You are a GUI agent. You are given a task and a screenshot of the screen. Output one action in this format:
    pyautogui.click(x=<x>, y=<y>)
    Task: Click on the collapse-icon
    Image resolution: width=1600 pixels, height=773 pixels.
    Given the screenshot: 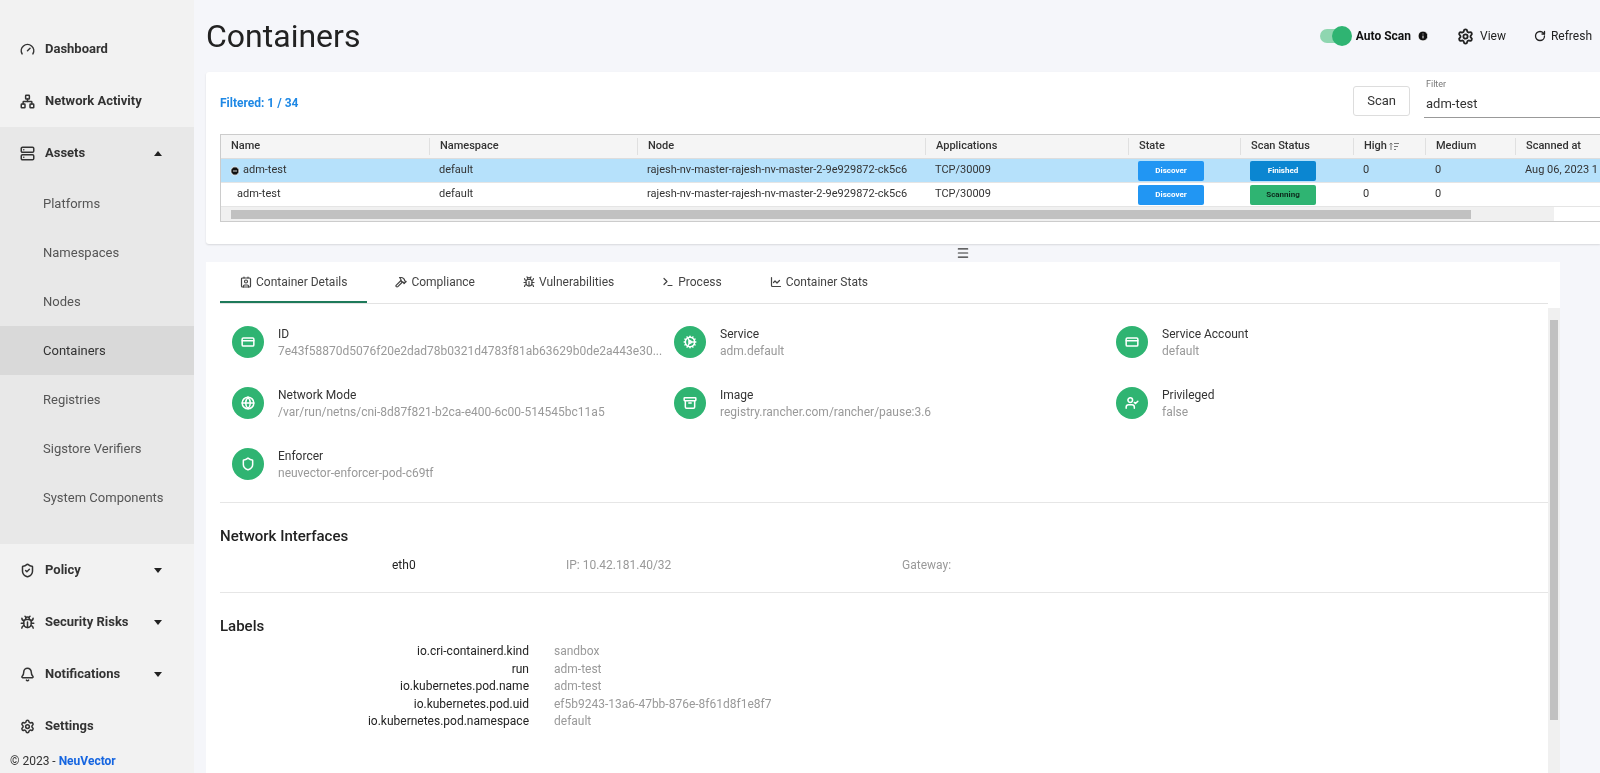 What is the action you would take?
    pyautogui.click(x=235, y=170)
    